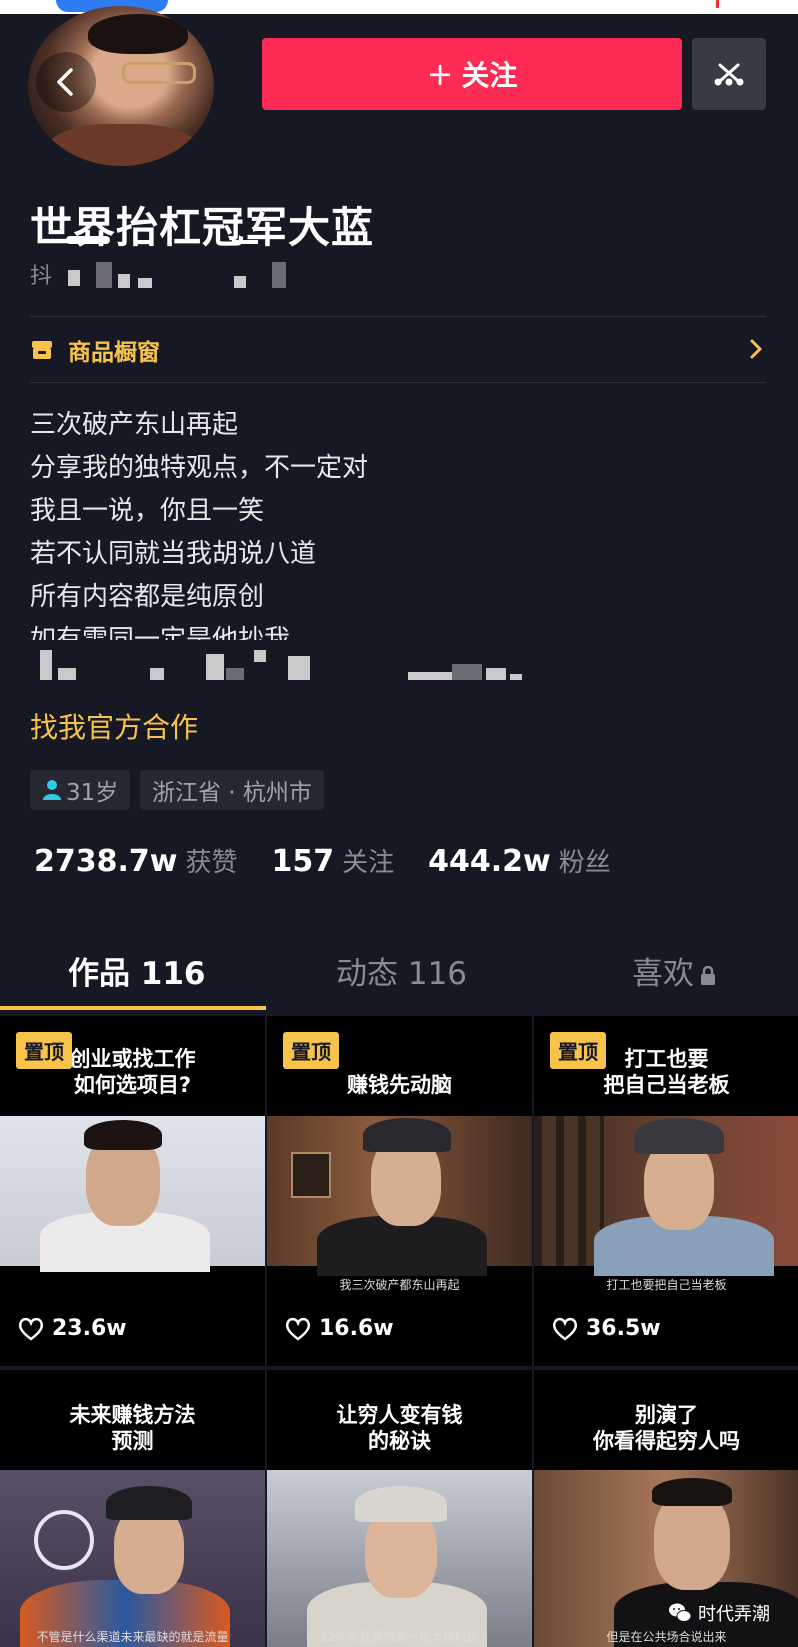  I want to click on video-caption-line: 把自己当老板, so click(666, 1085).